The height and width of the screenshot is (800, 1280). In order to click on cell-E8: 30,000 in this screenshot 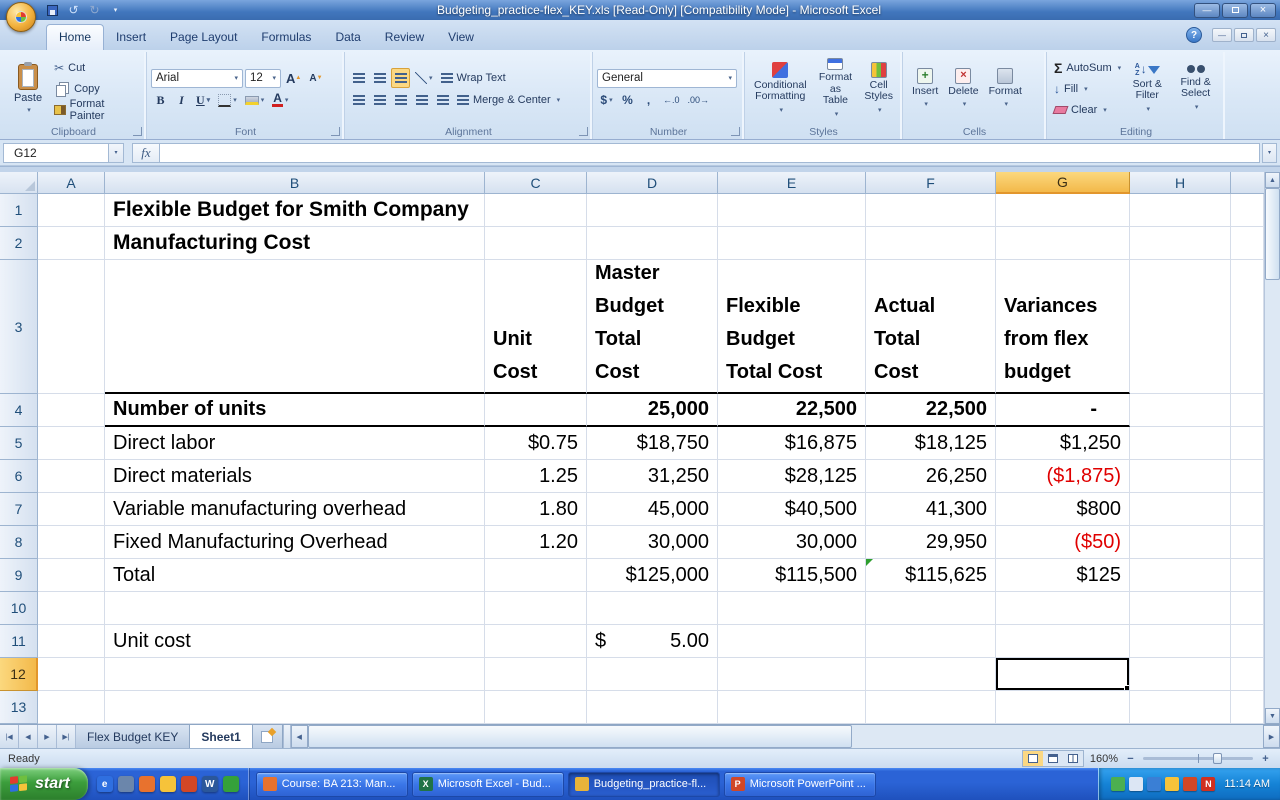, I will do `click(792, 542)`.